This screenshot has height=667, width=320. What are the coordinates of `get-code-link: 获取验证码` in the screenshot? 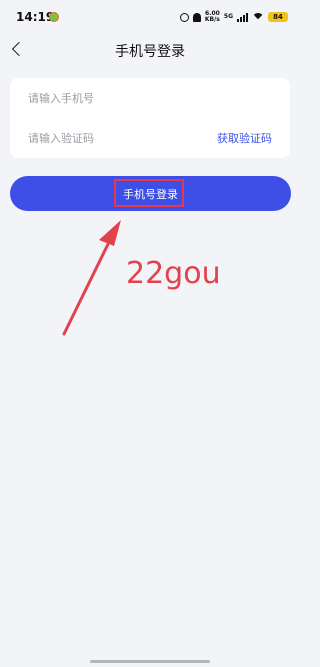 It's located at (244, 138).